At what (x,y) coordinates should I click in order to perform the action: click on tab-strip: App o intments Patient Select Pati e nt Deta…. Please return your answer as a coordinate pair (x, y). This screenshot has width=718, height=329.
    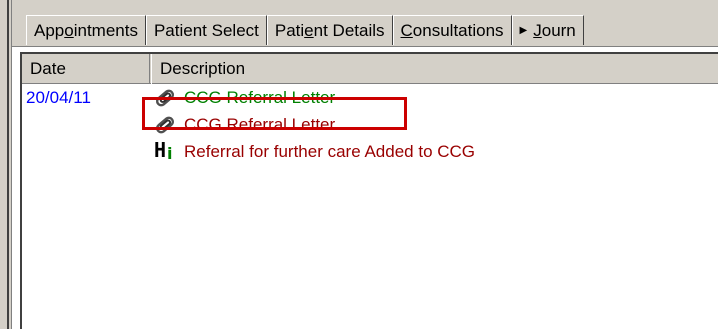
    Looking at the image, I should click on (365, 24).